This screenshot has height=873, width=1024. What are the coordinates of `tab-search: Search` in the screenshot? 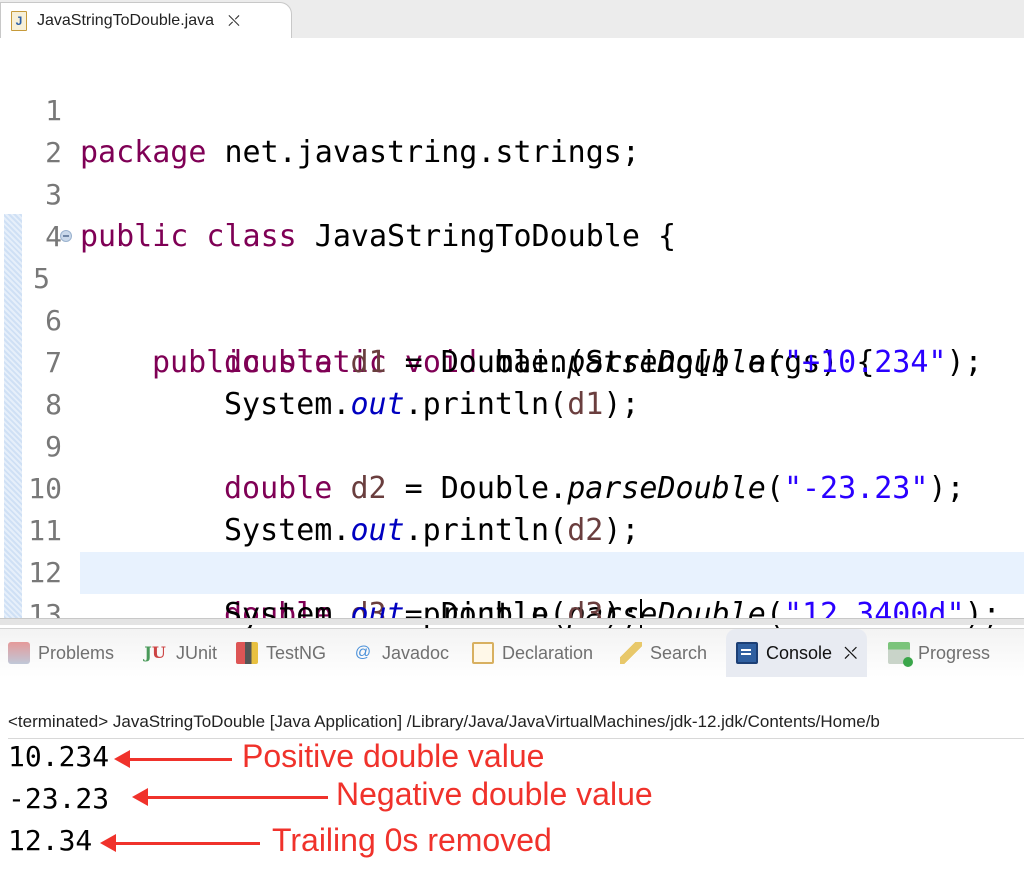 It's located at (663, 653).